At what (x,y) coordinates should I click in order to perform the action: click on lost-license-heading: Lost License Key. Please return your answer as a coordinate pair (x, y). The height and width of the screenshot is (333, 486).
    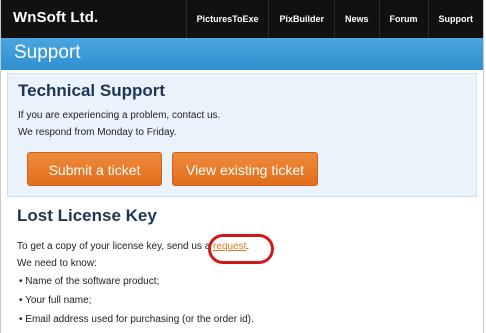
    Looking at the image, I should click on (87, 215).